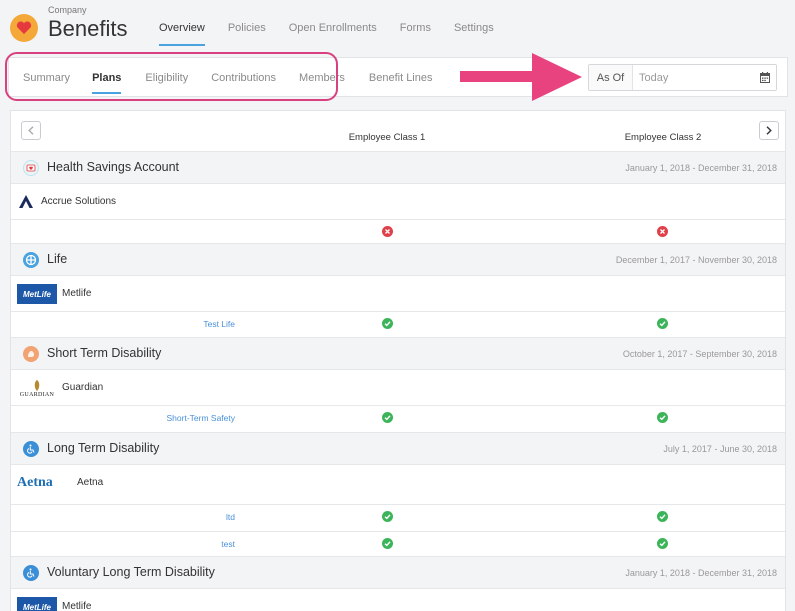  Describe the element at coordinates (103, 448) in the screenshot. I see `section-title: Long Term Disability` at that location.